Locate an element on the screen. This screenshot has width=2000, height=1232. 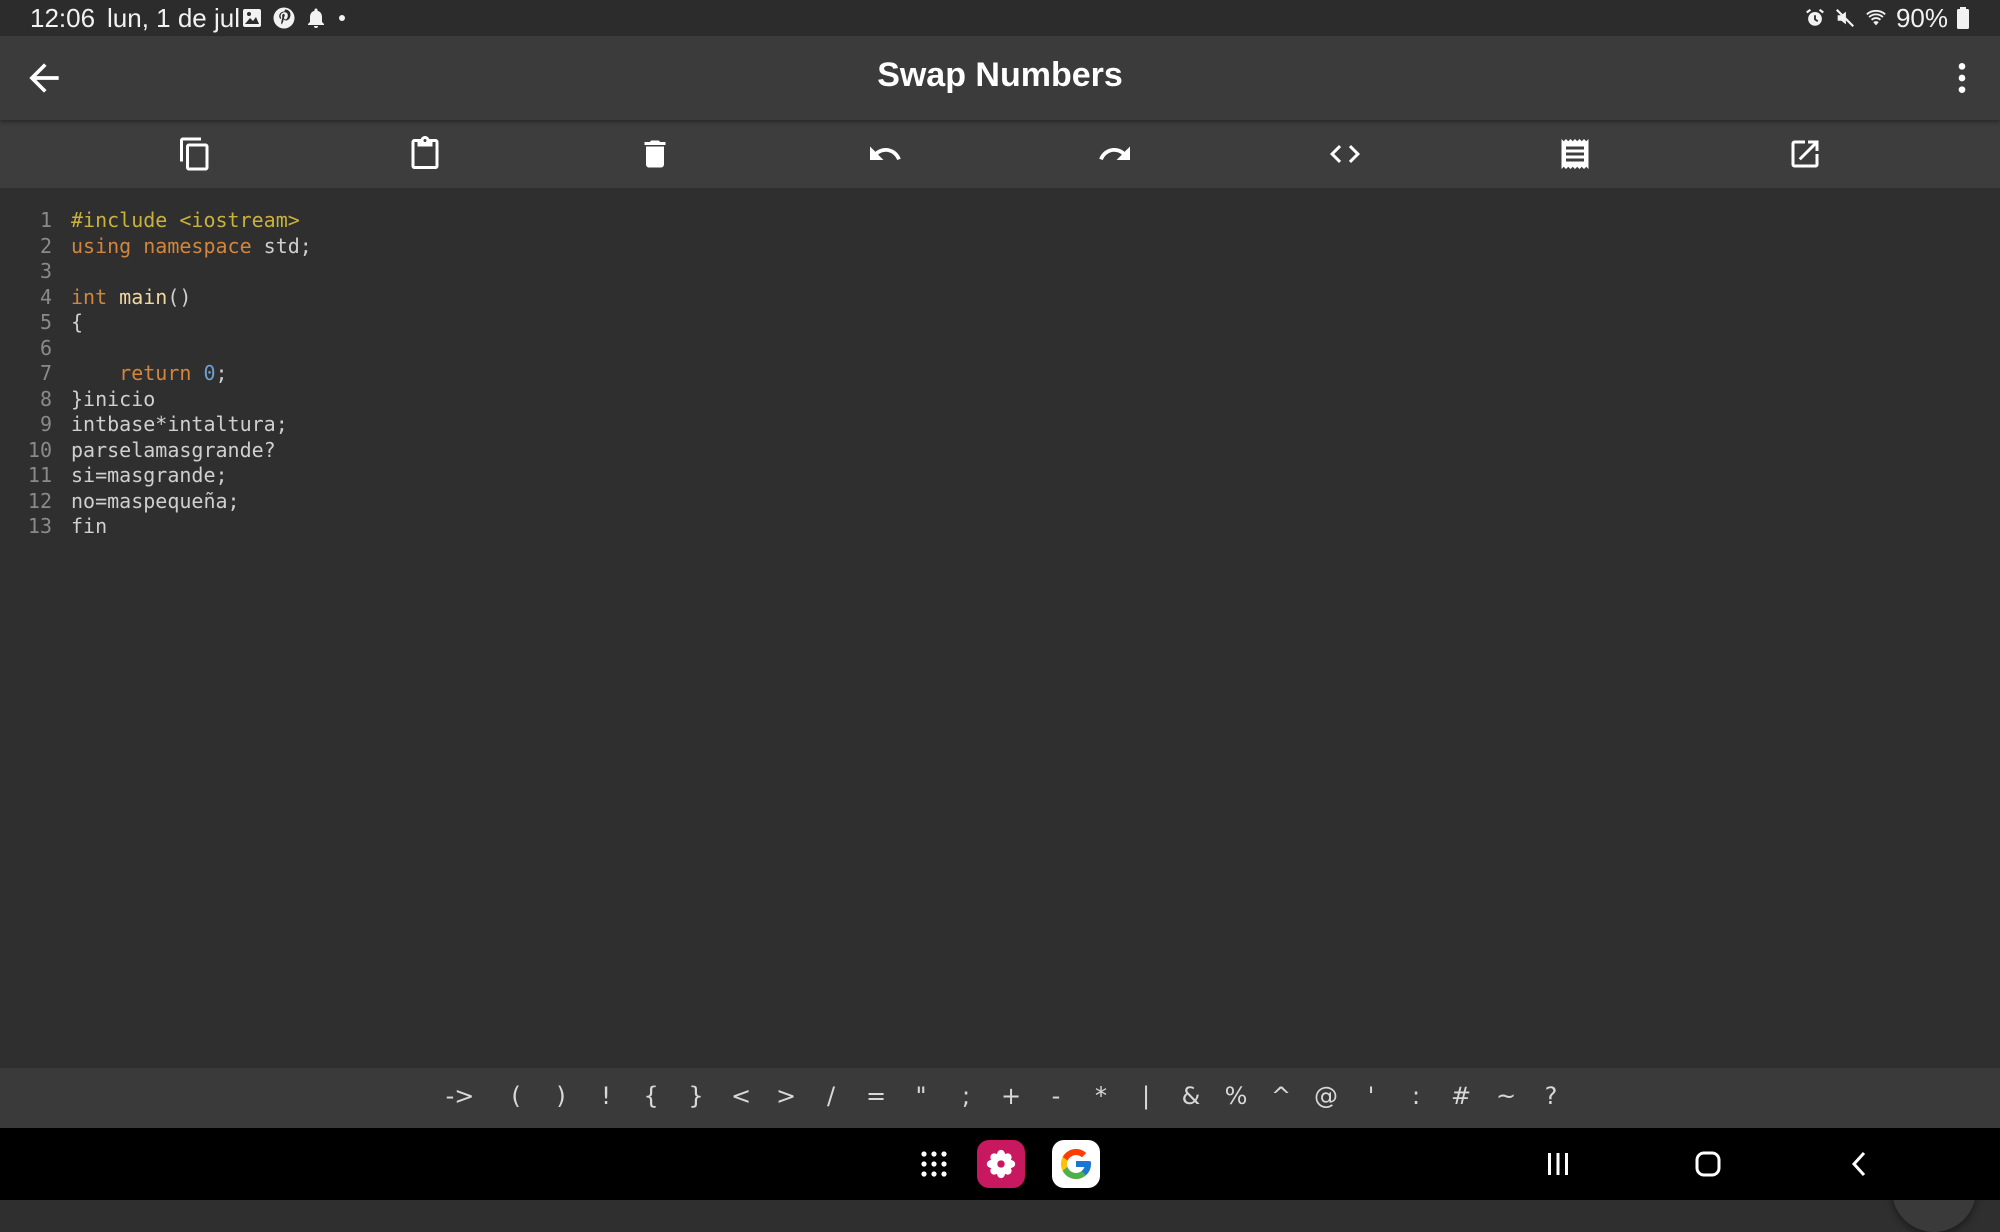
app-bar: Swap Numbers is located at coordinates (1000, 78).